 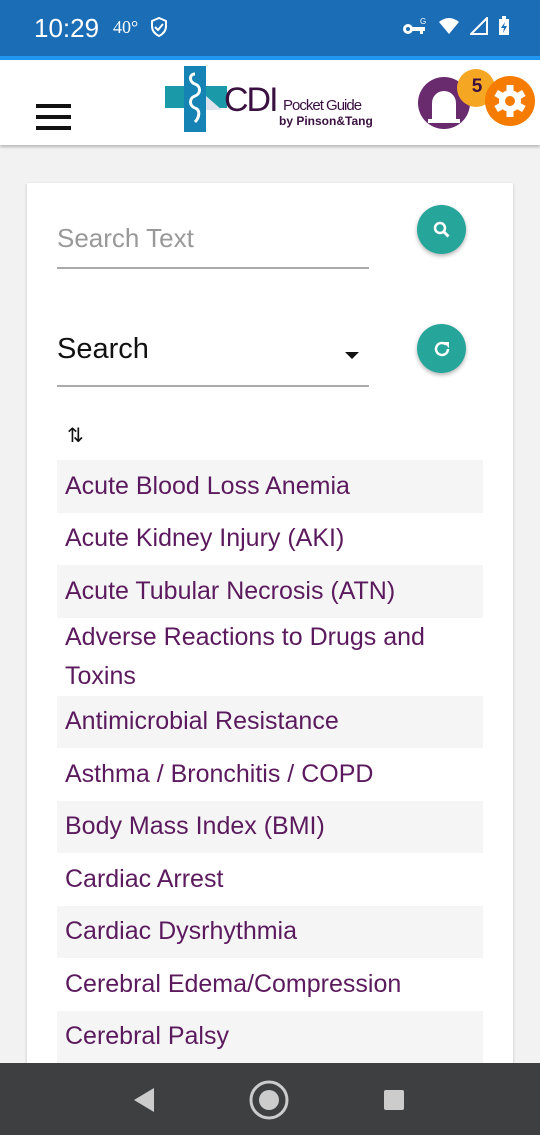 What do you see at coordinates (213, 360) in the screenshot?
I see `search-type-dropdown: Search` at bounding box center [213, 360].